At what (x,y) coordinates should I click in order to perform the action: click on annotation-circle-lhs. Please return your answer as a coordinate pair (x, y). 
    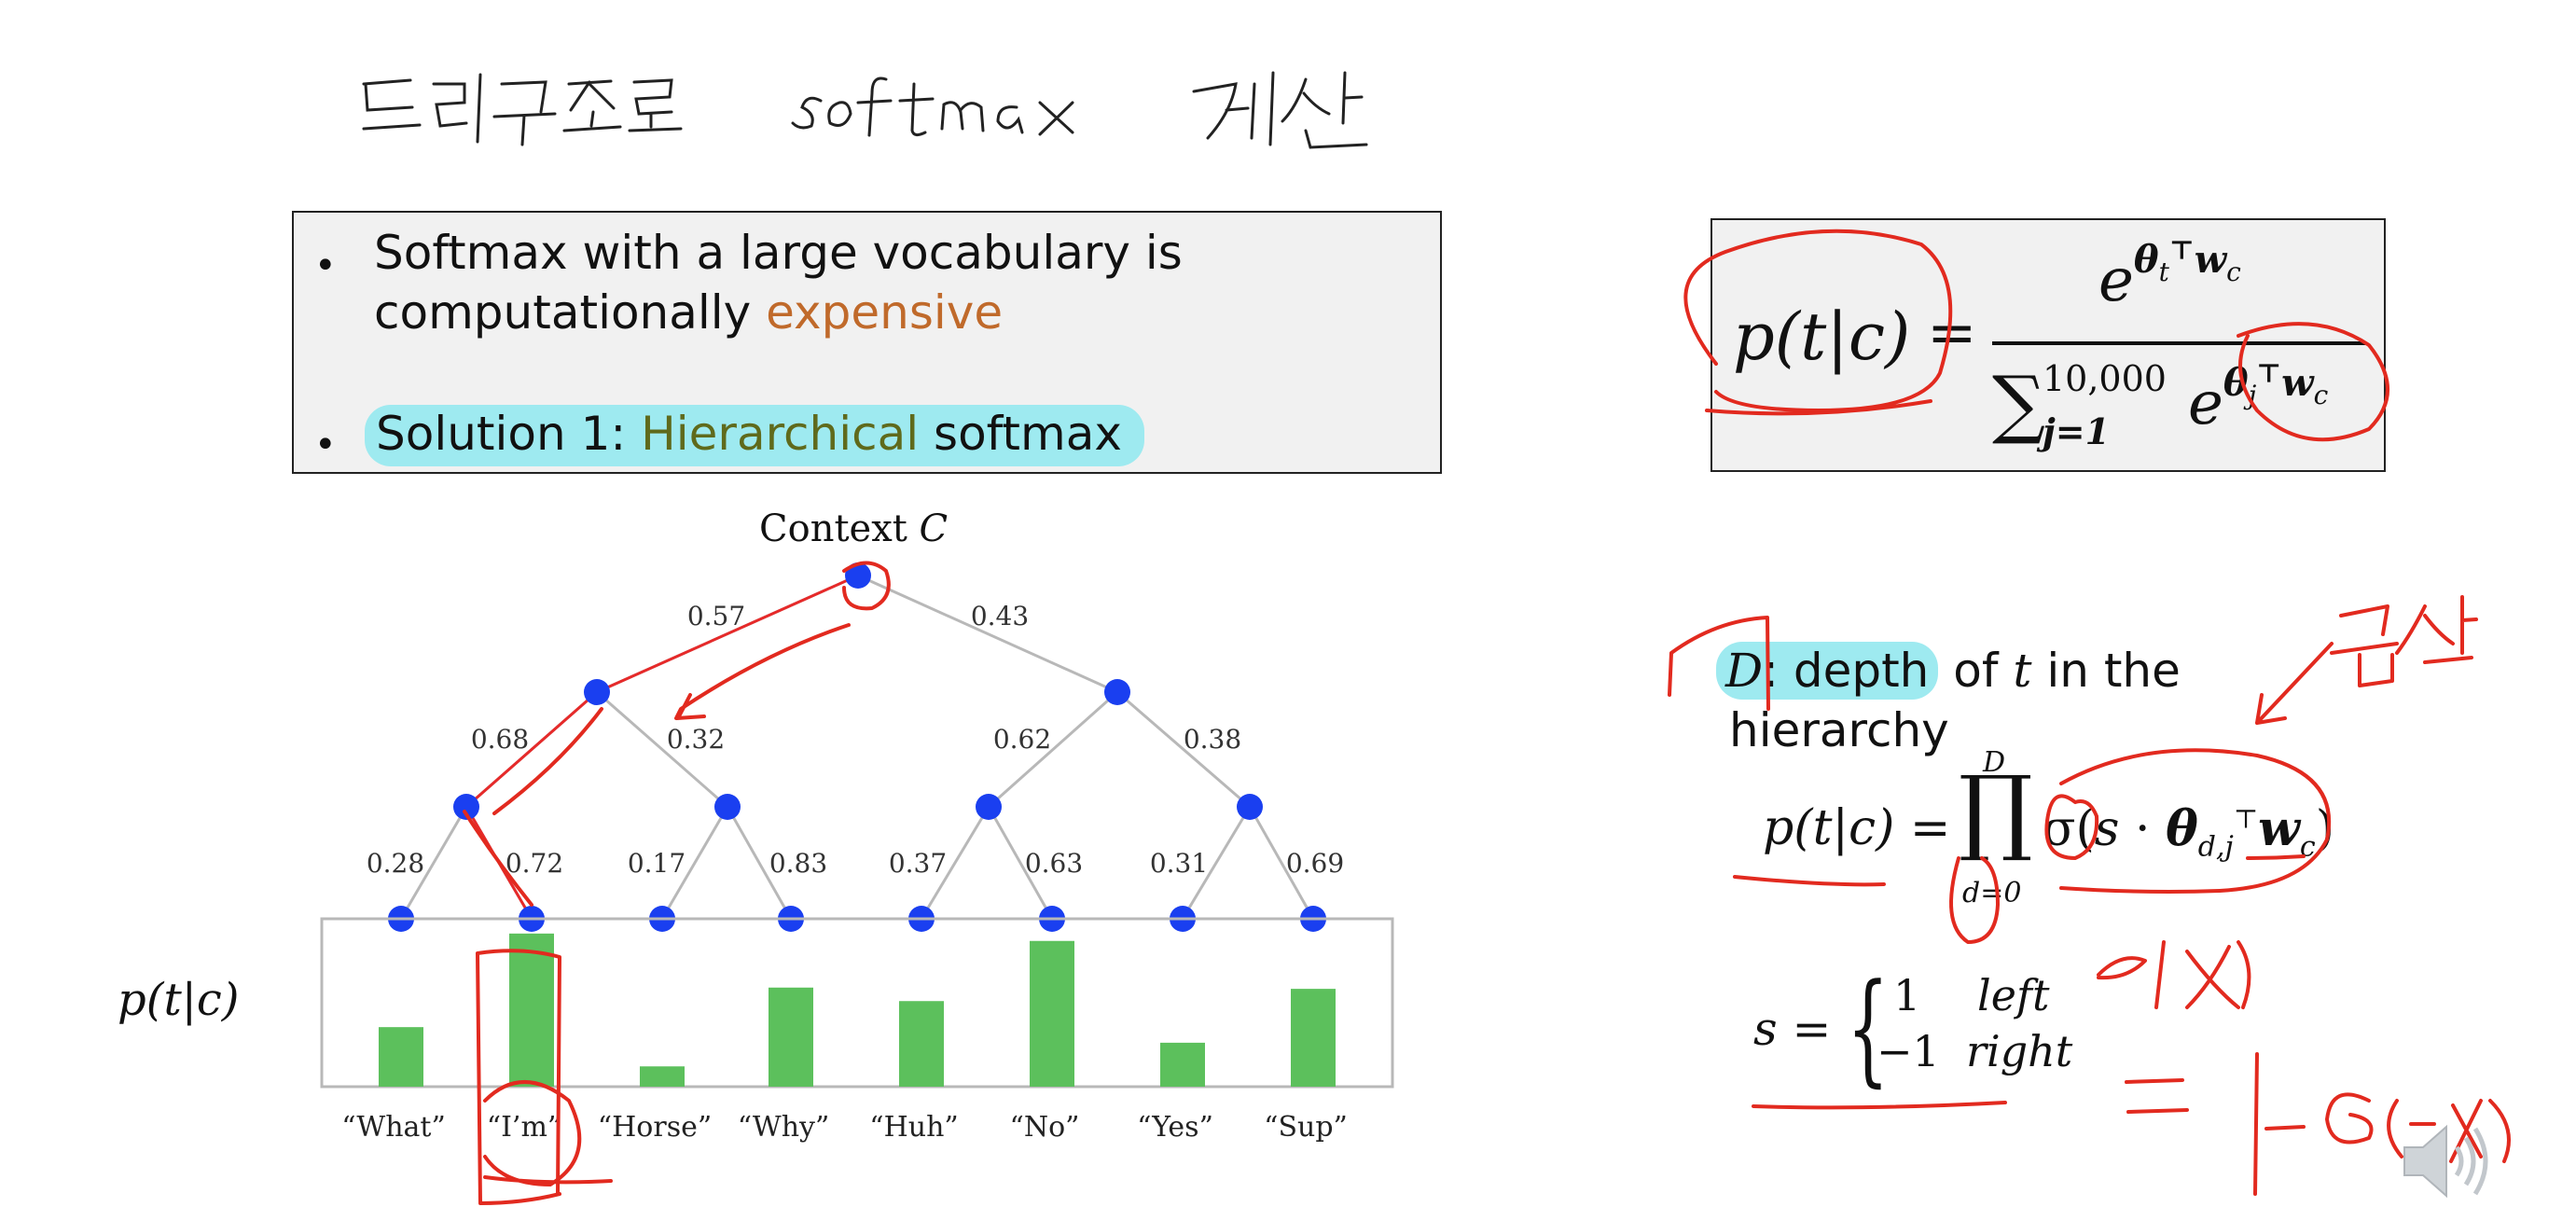
    Looking at the image, I should click on (1818, 320).